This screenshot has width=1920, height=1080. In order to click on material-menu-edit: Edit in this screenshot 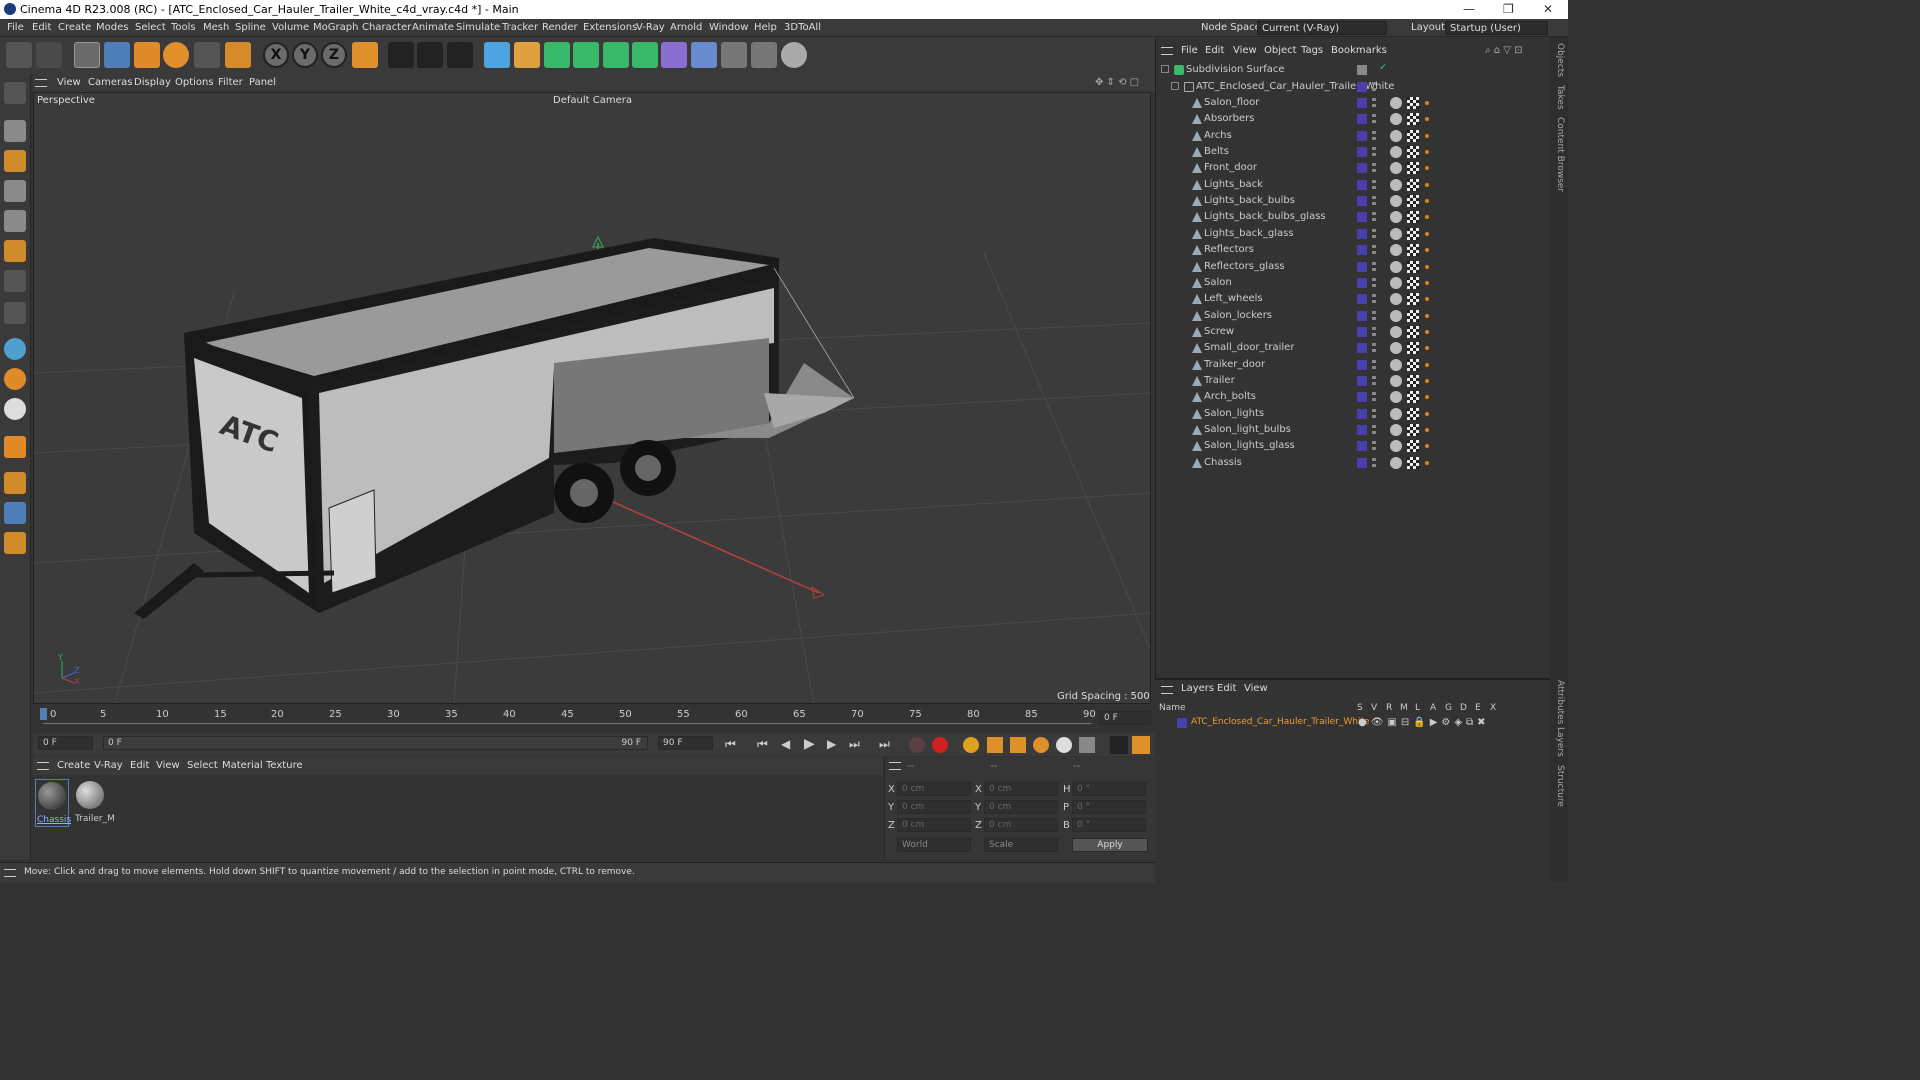, I will do `click(139, 765)`.